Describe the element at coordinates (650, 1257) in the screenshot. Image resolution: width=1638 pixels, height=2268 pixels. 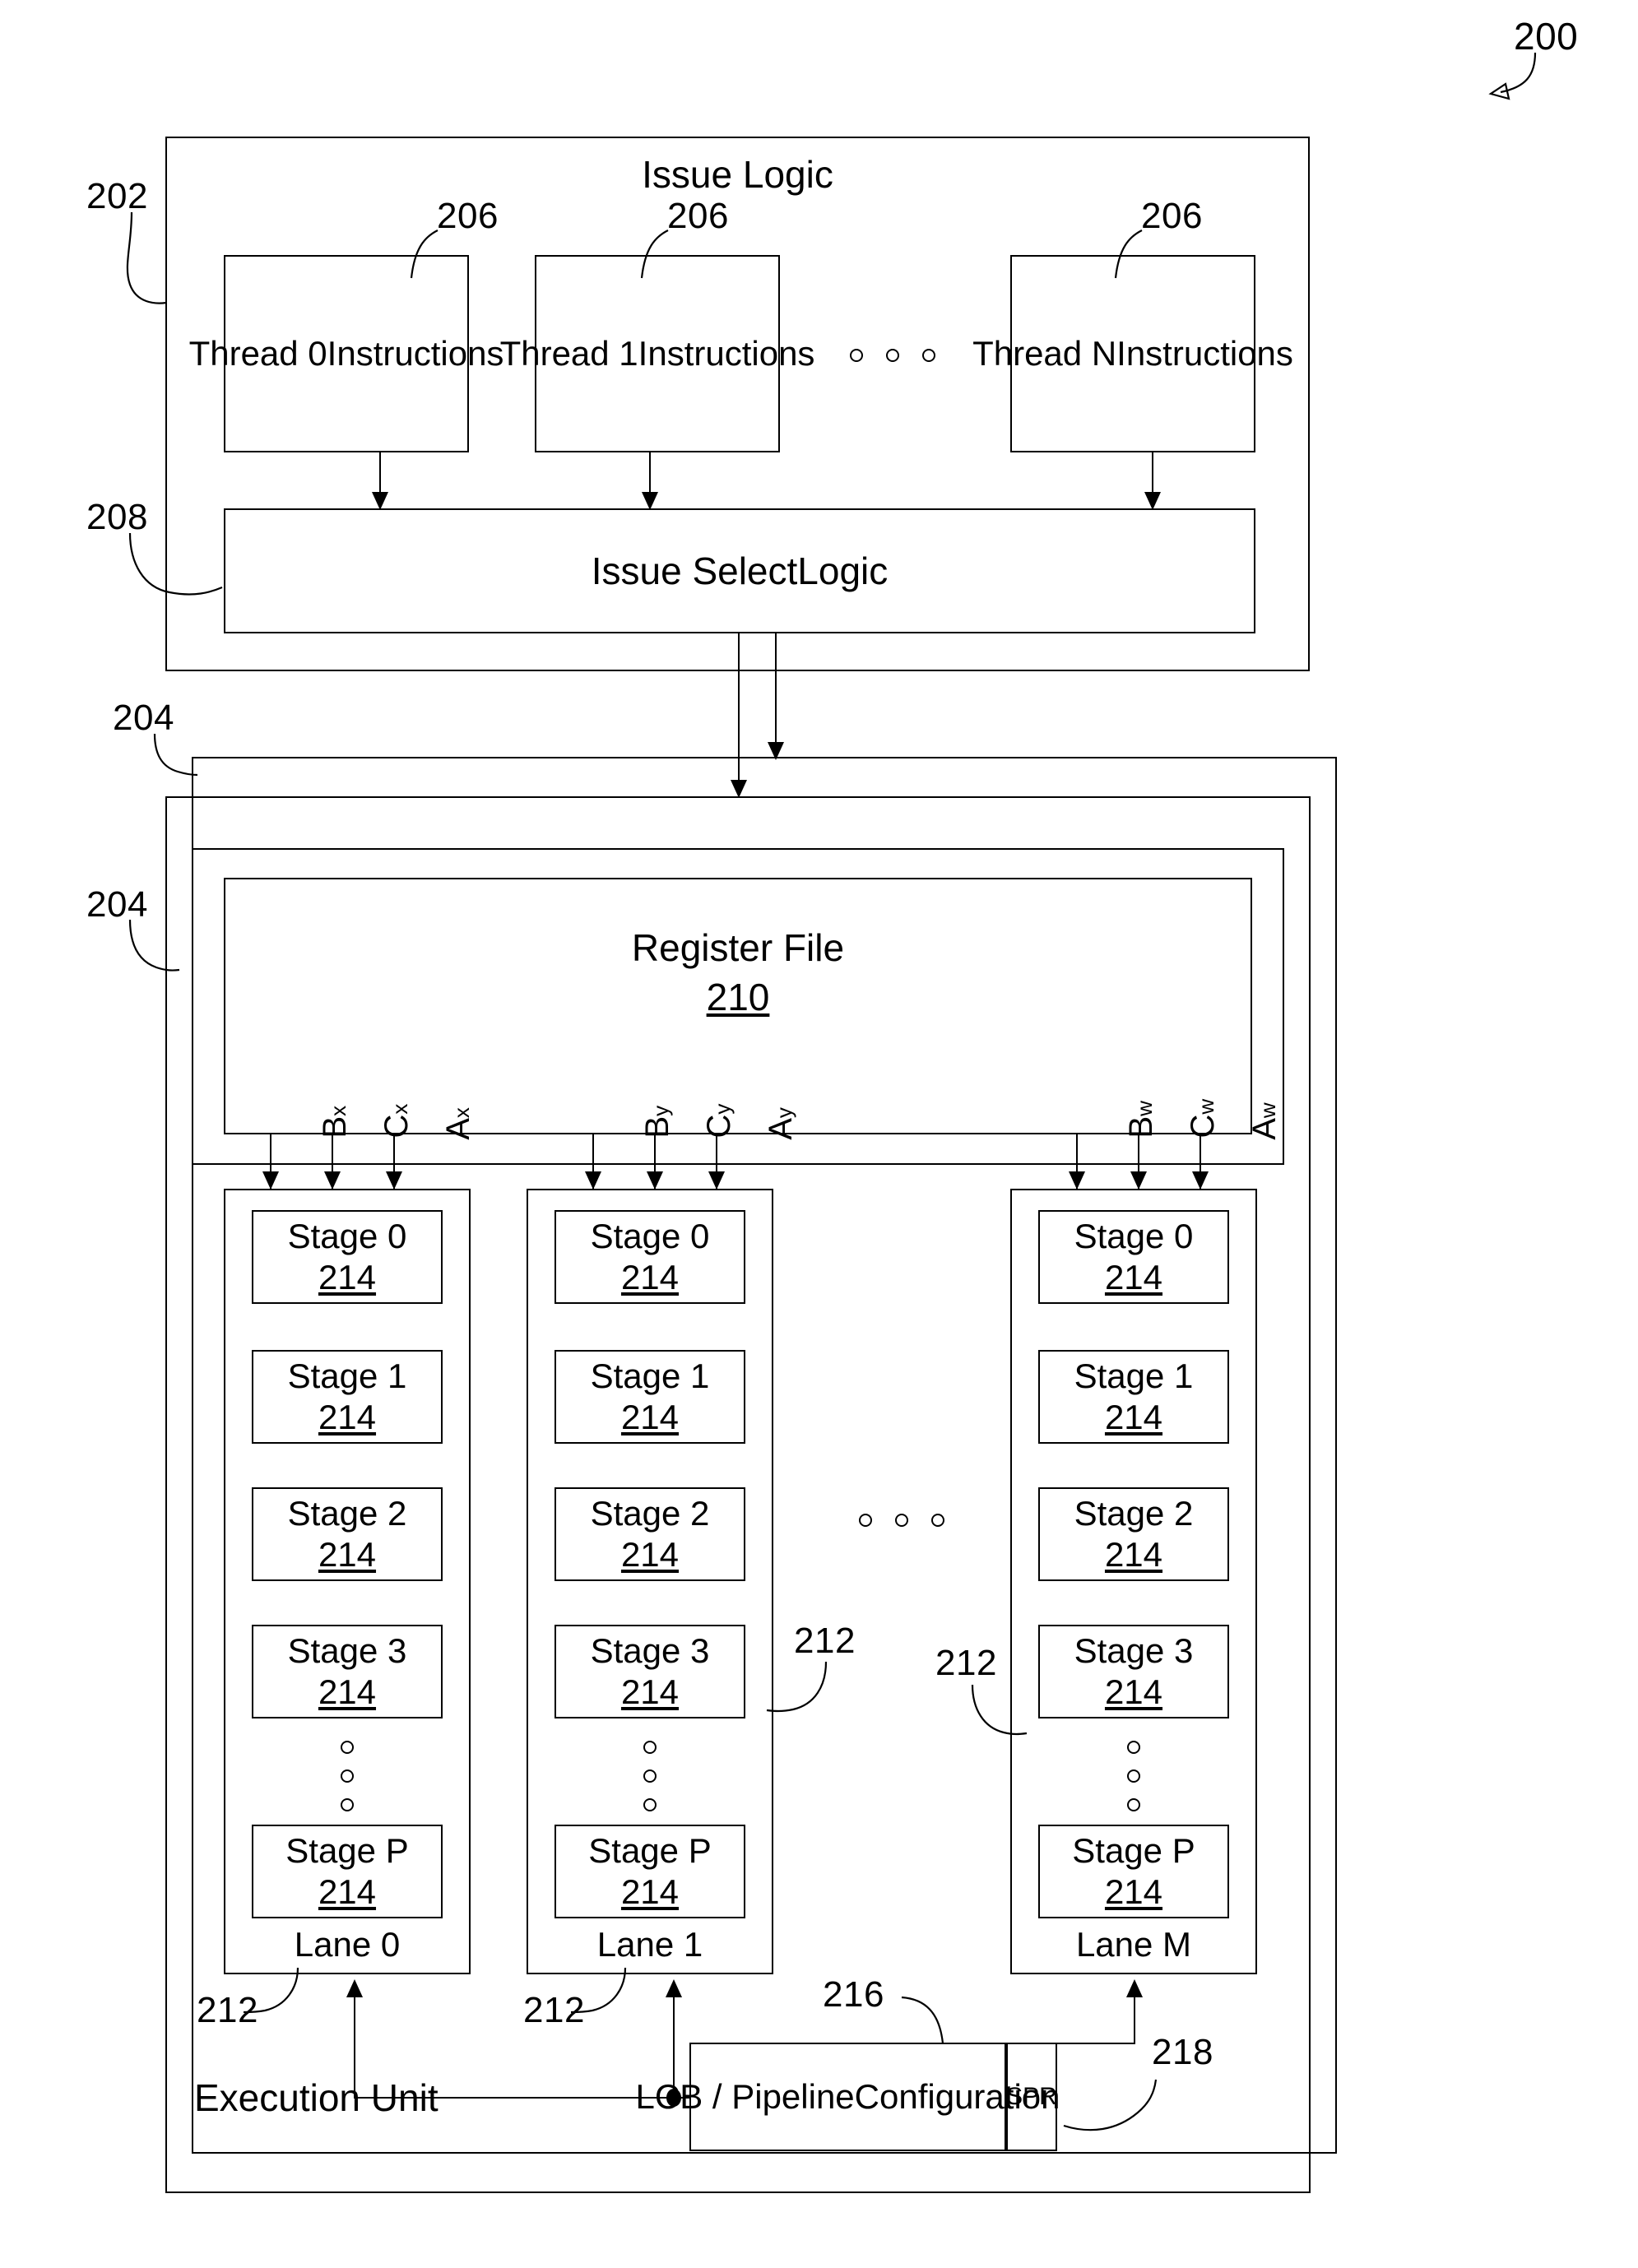
I see `lane-1-stage-0: Stage 0 214` at that location.